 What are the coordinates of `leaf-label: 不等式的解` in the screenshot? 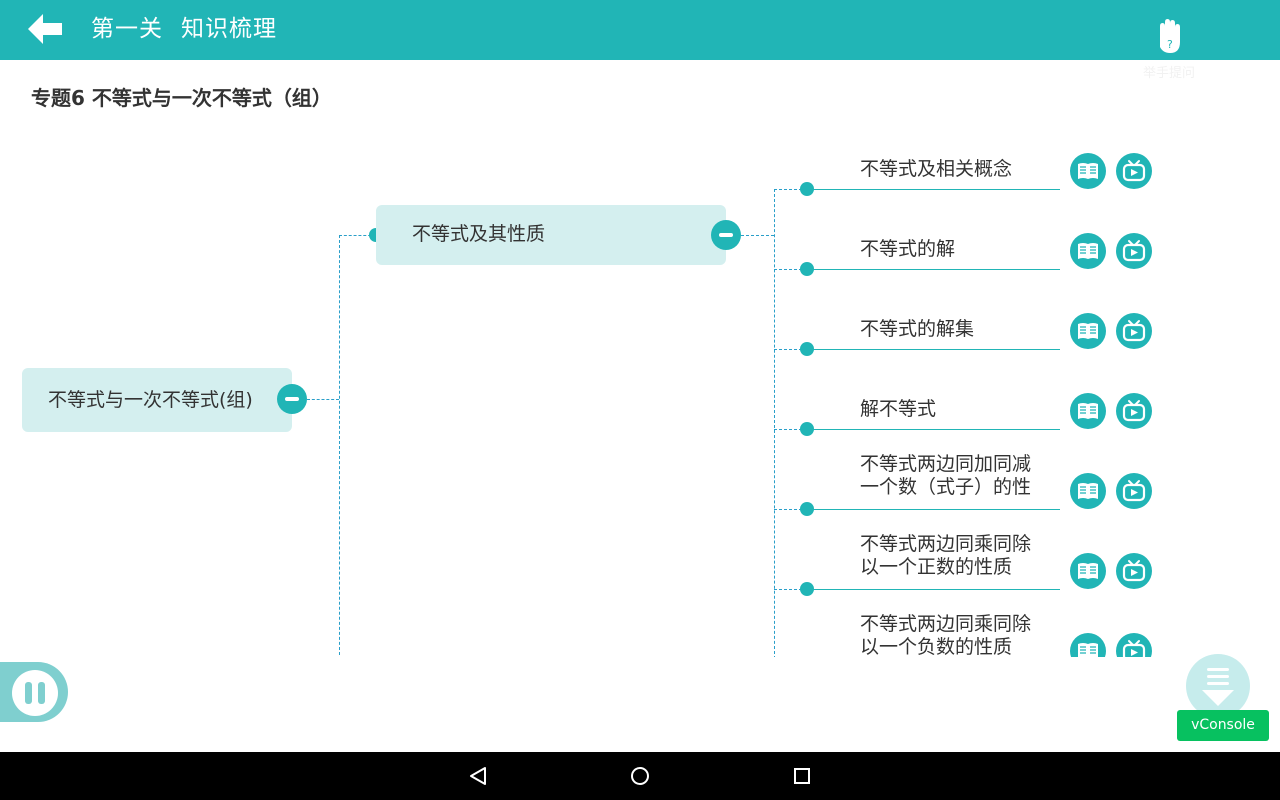 It's located at (960, 249).